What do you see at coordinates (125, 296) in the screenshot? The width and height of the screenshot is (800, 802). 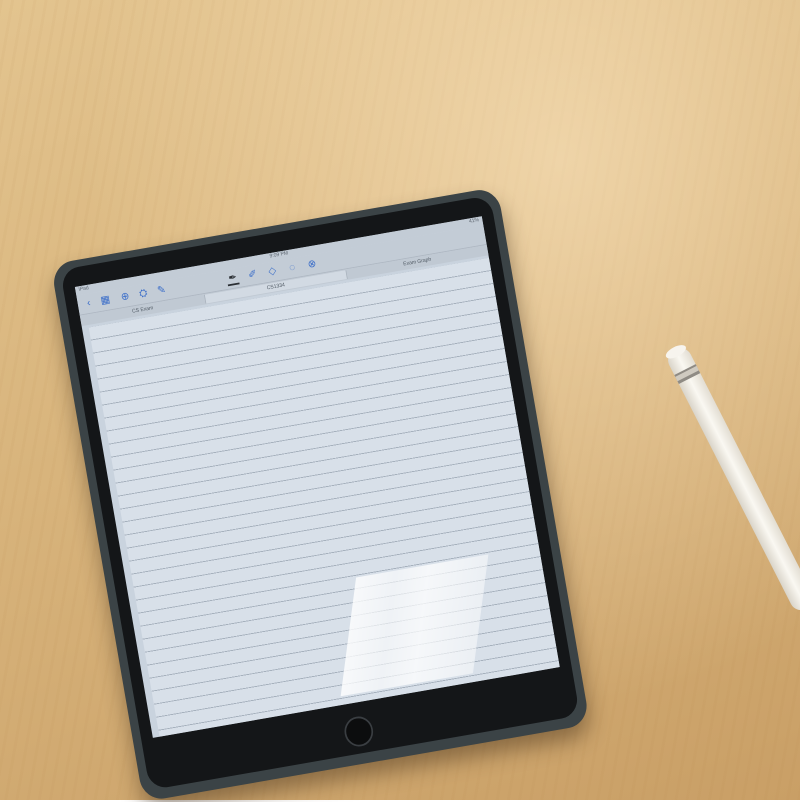 I see `add-icon: ⊕` at bounding box center [125, 296].